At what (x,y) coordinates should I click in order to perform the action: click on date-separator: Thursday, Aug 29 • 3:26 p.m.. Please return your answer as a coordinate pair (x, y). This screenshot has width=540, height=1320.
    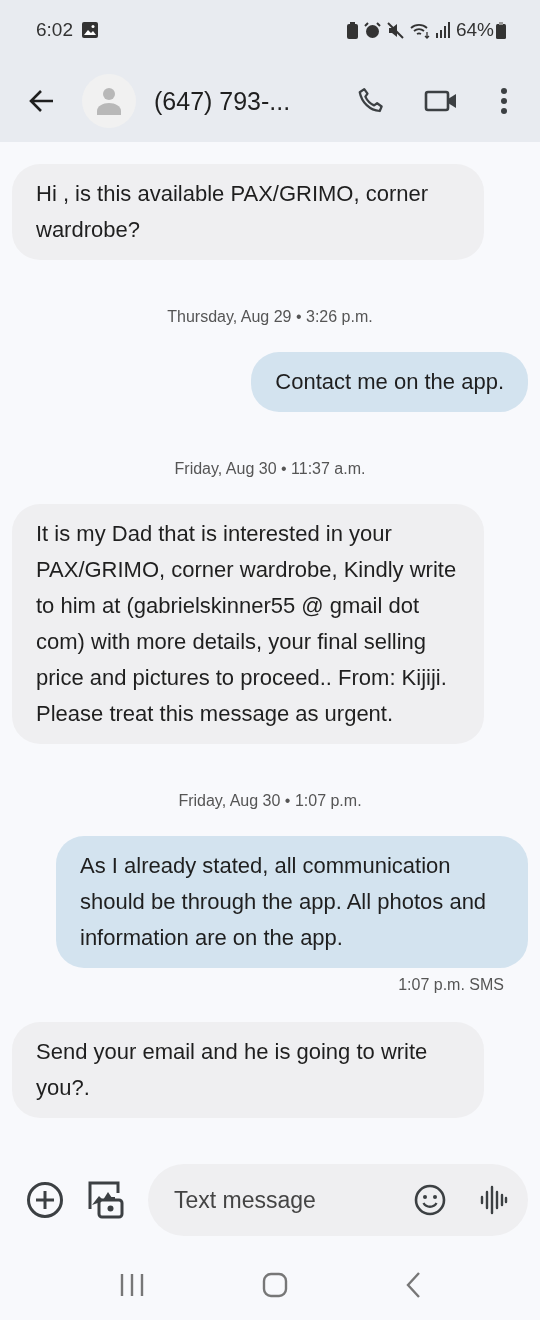
    Looking at the image, I should click on (270, 317).